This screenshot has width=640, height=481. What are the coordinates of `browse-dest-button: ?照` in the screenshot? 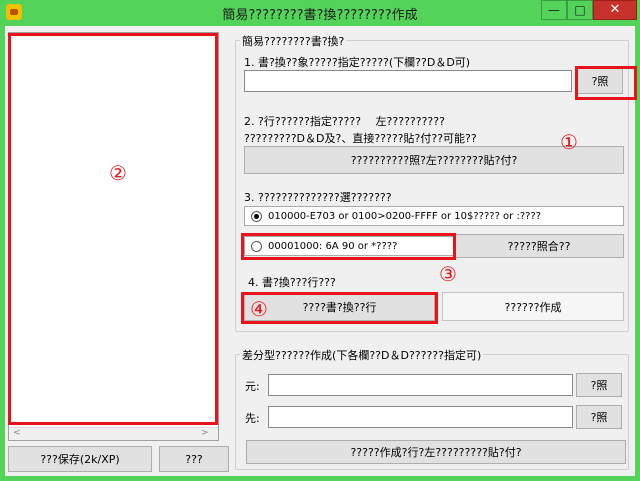 It's located at (599, 417).